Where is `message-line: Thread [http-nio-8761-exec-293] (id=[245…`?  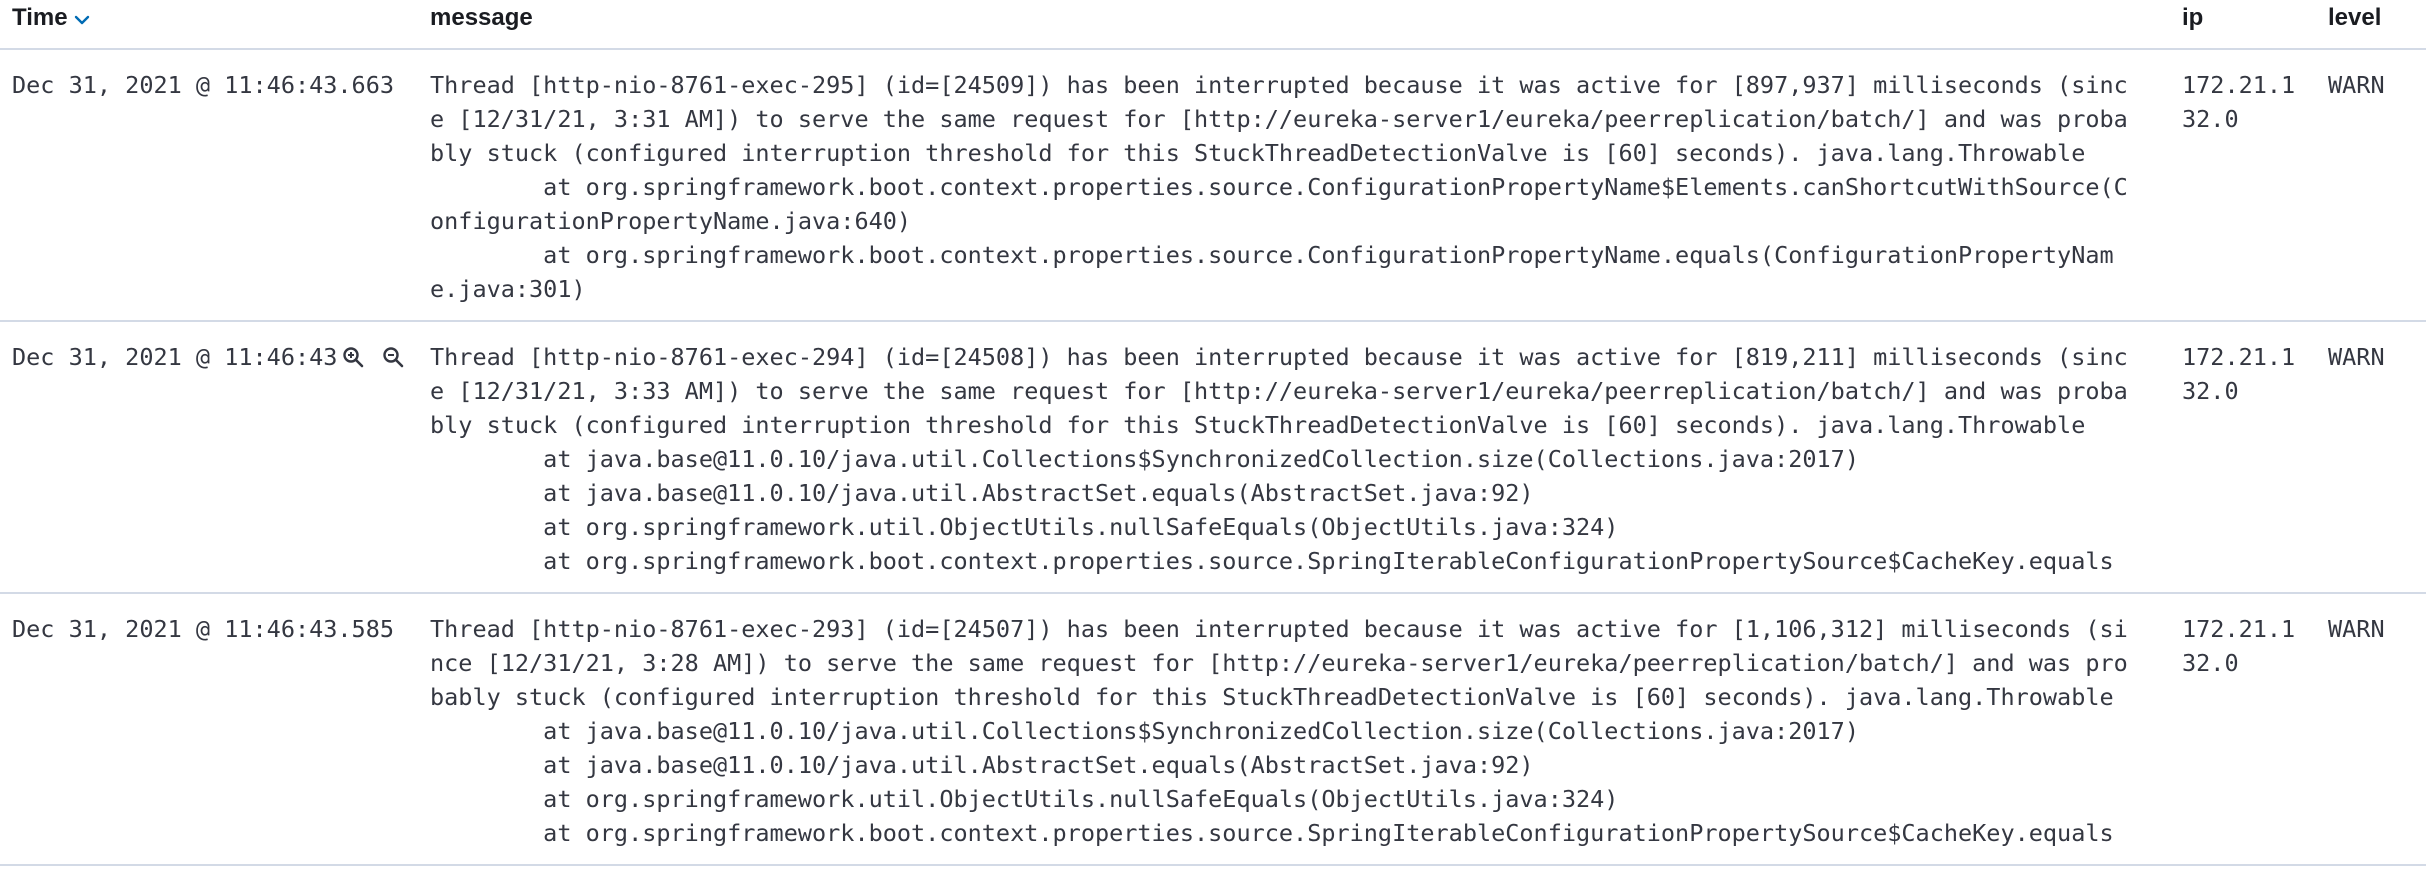 message-line: Thread [http-nio-8761-exec-293] (id=[245… is located at coordinates (1279, 629).